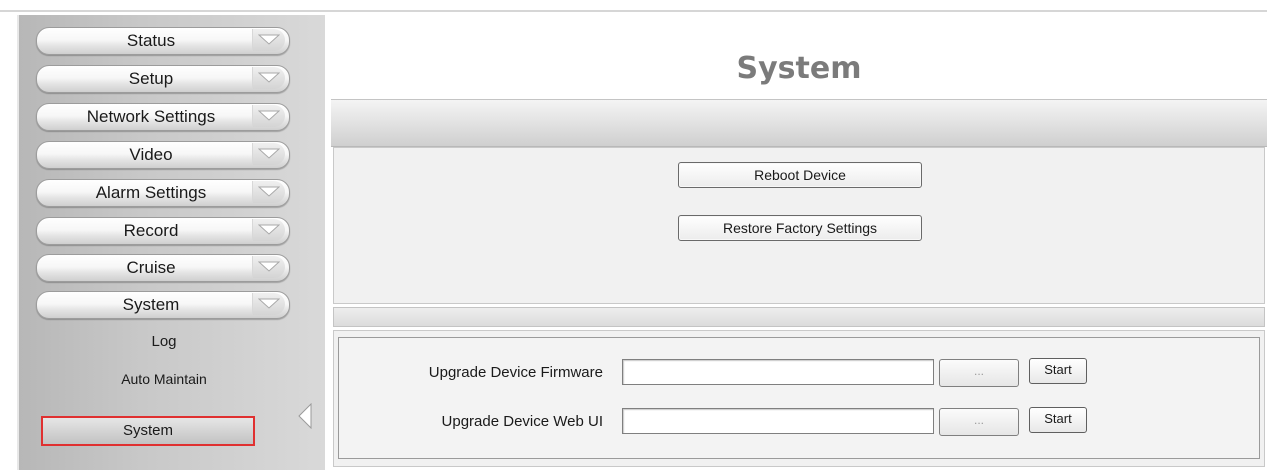 Image resolution: width=1267 pixels, height=470 pixels. I want to click on restore-factory-settings-button: Restore Factory Settings, so click(800, 228).